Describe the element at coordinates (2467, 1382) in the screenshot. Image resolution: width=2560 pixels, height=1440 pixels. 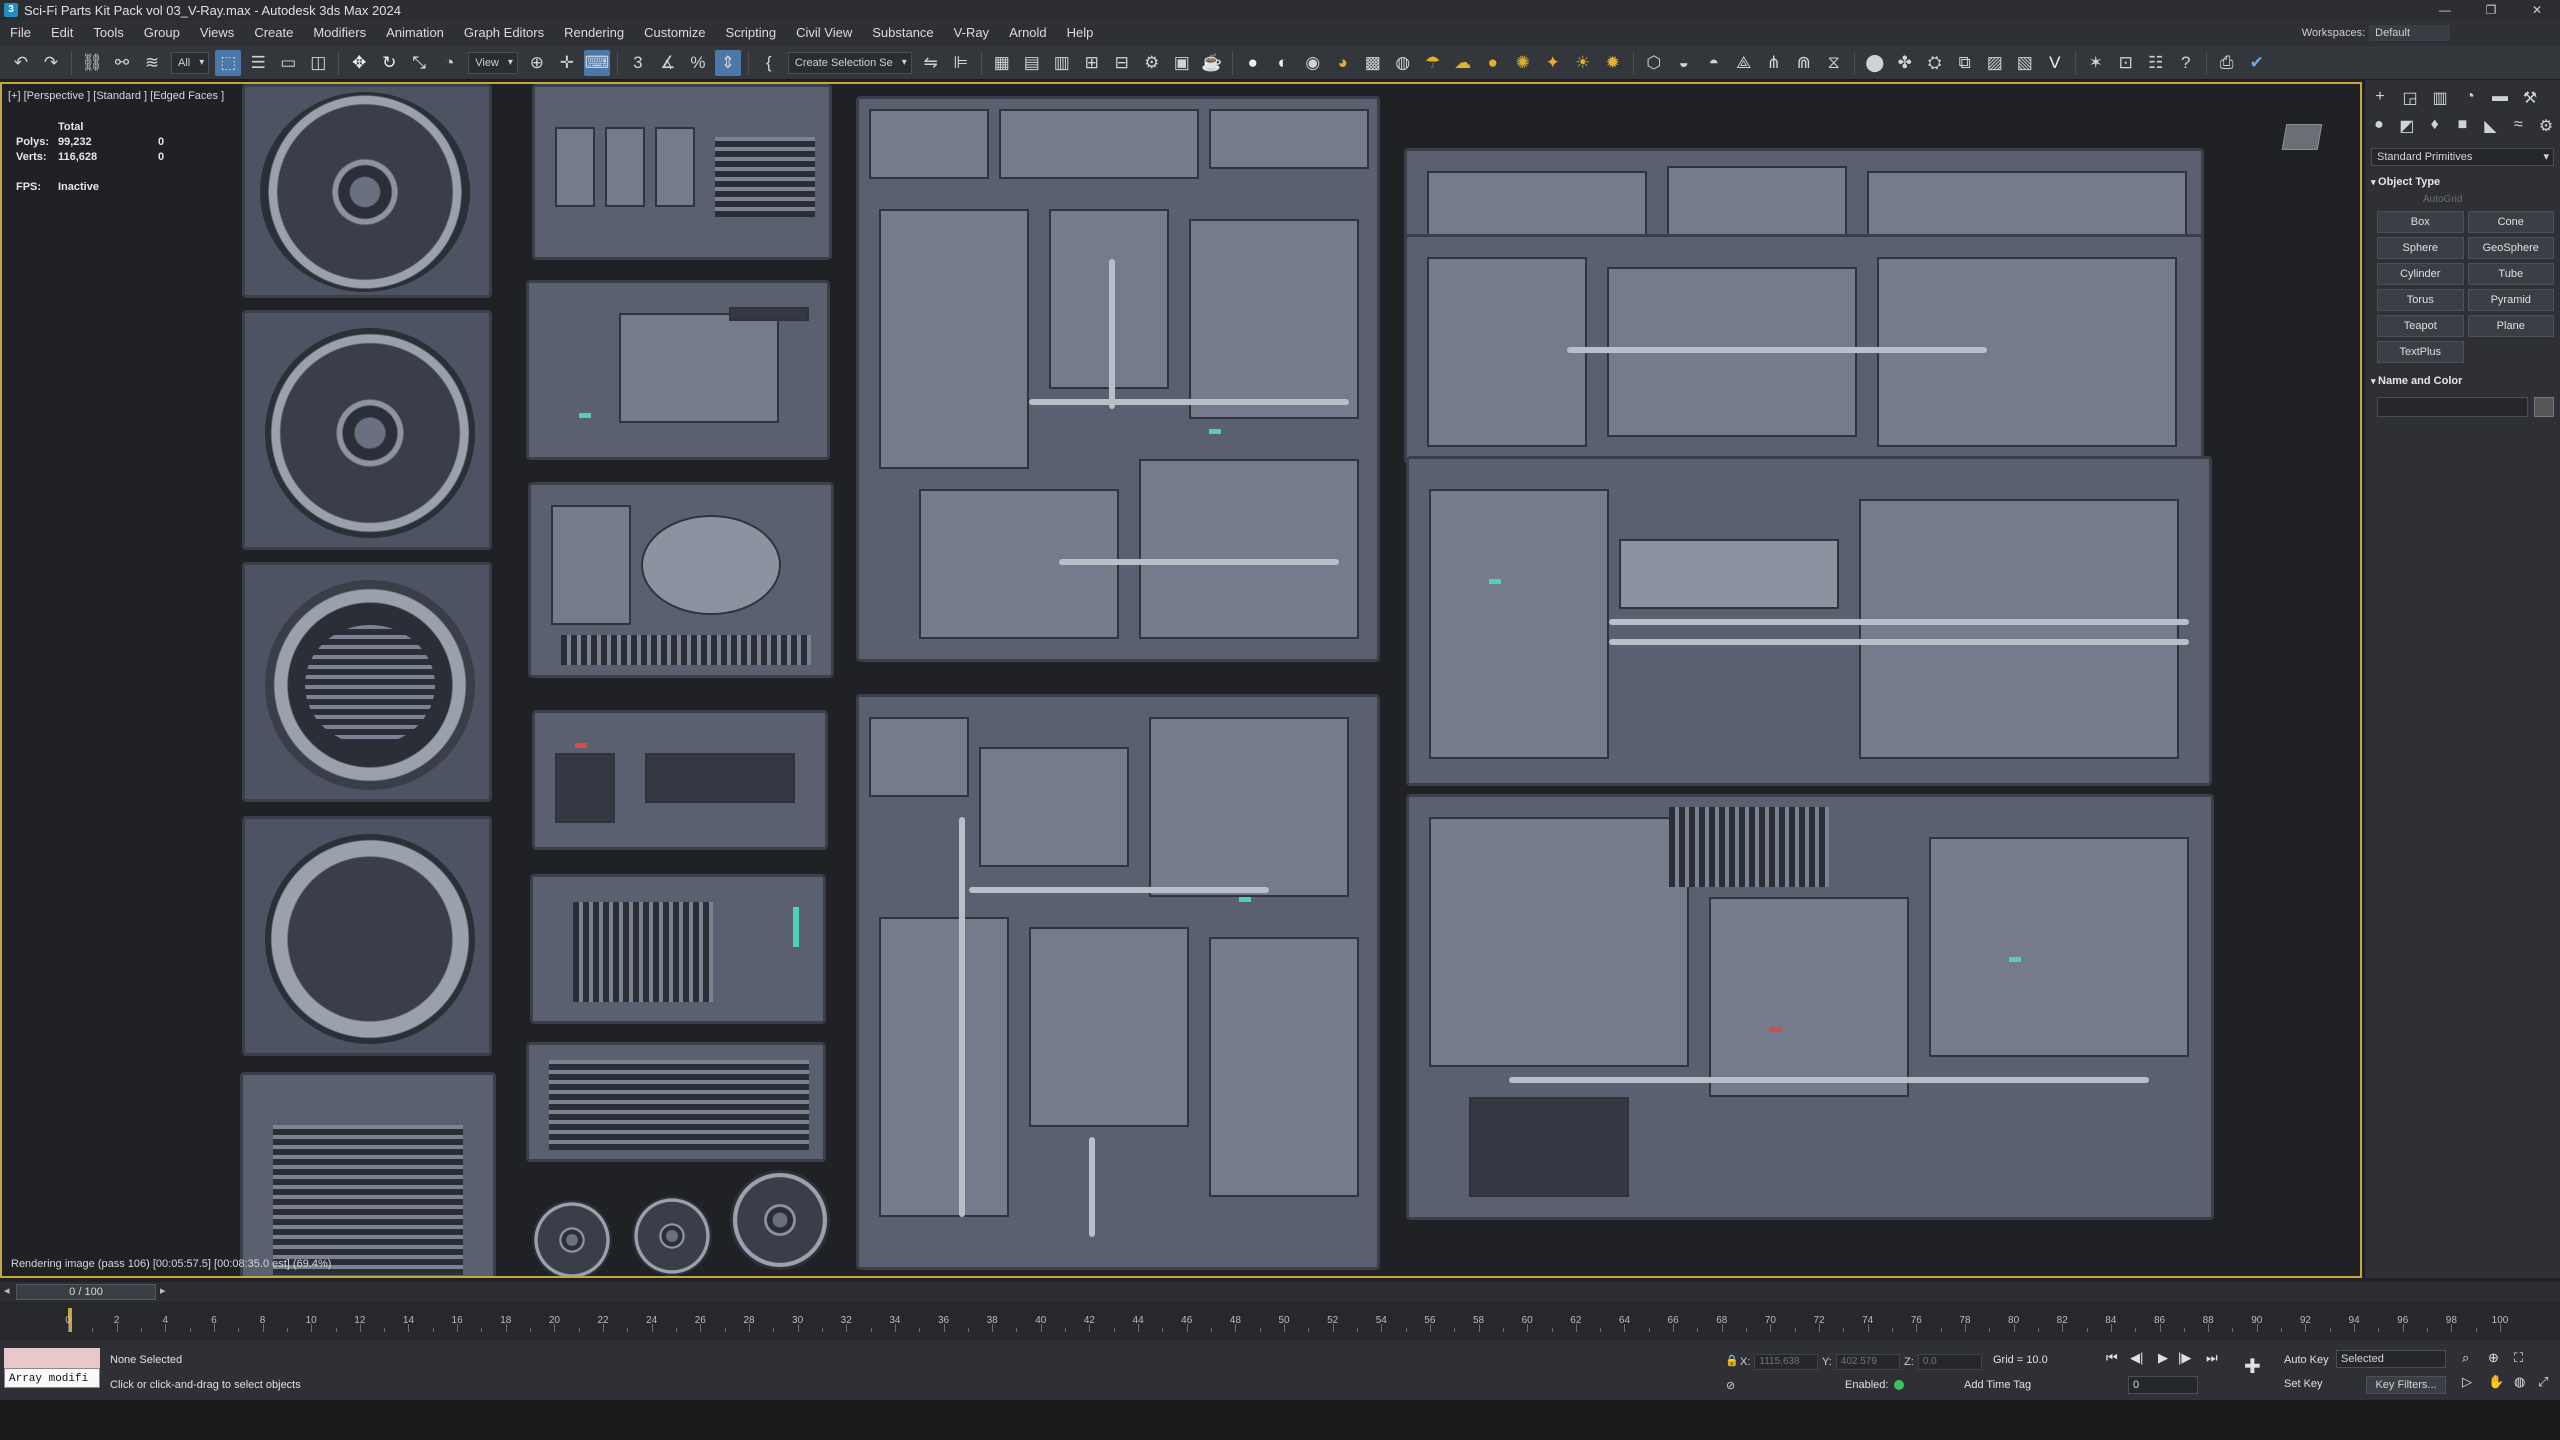
I see `fov-icon: ▷` at that location.